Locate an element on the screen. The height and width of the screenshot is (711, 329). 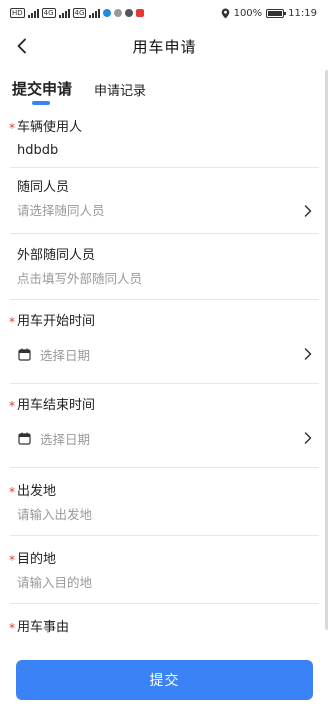
page-title: 用车申请 is located at coordinates (164, 46).